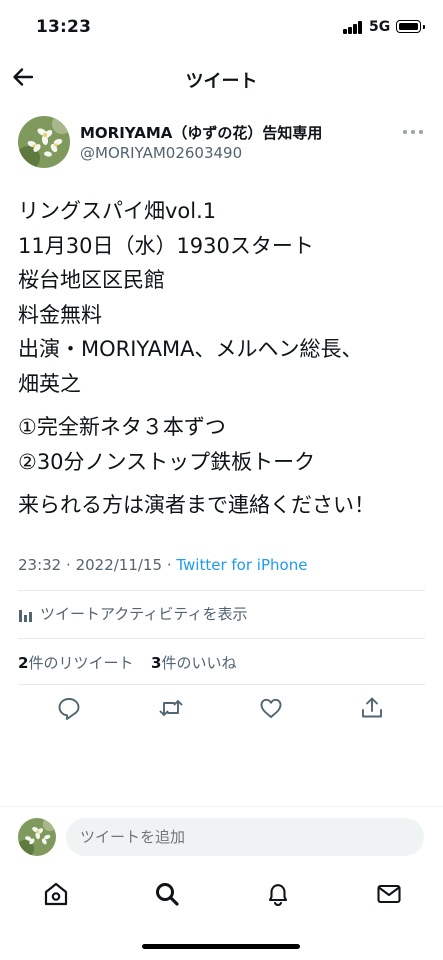 The width and height of the screenshot is (443, 960). I want to click on reply-icon, so click(69, 709).